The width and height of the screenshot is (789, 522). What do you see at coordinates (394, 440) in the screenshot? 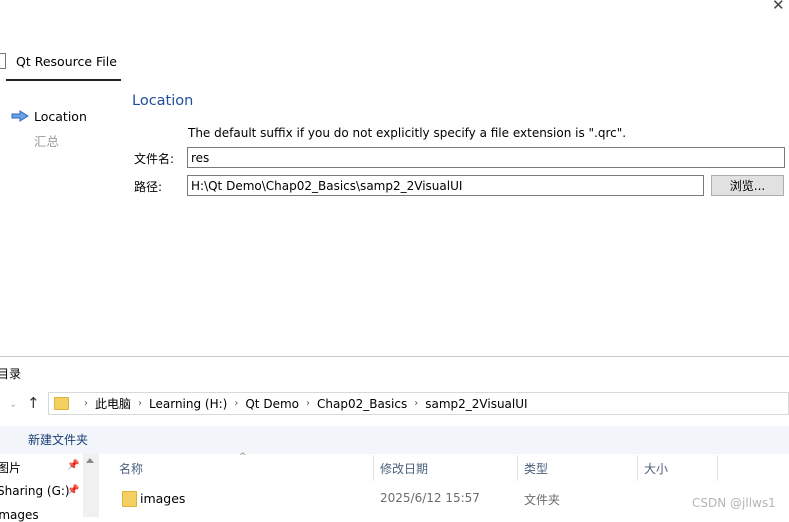
I see `command-bar` at bounding box center [394, 440].